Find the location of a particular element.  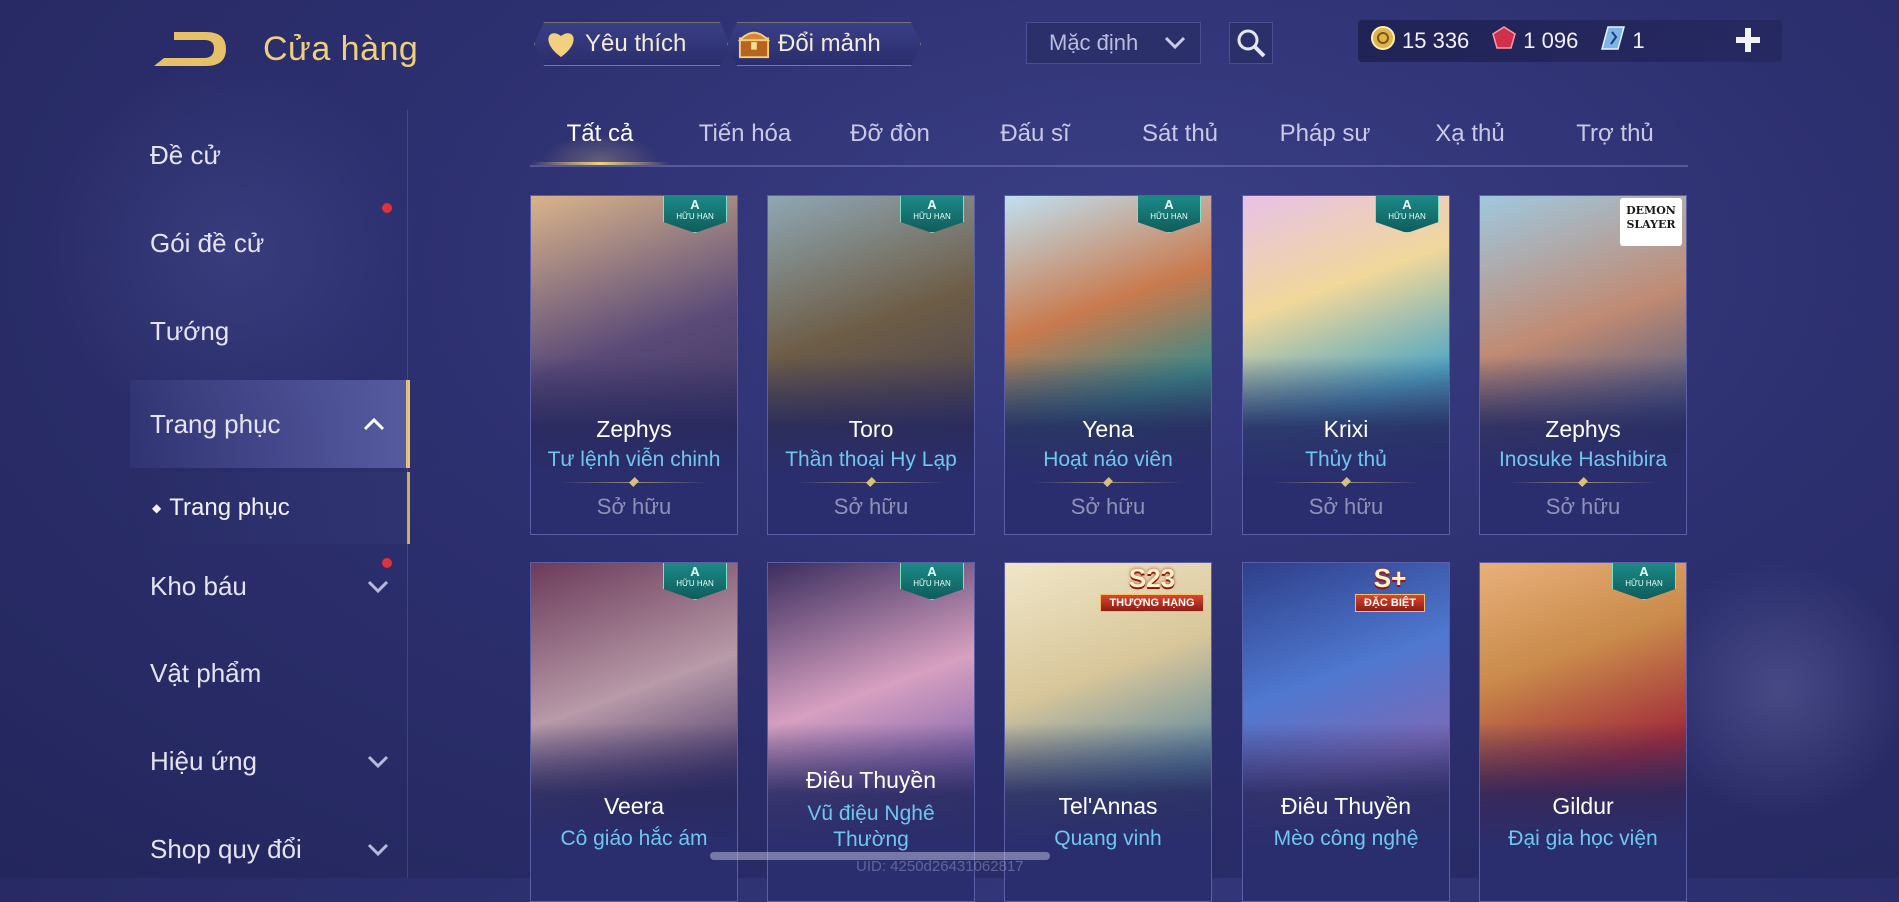

ruby-gem-icon is located at coordinates (1504, 41).